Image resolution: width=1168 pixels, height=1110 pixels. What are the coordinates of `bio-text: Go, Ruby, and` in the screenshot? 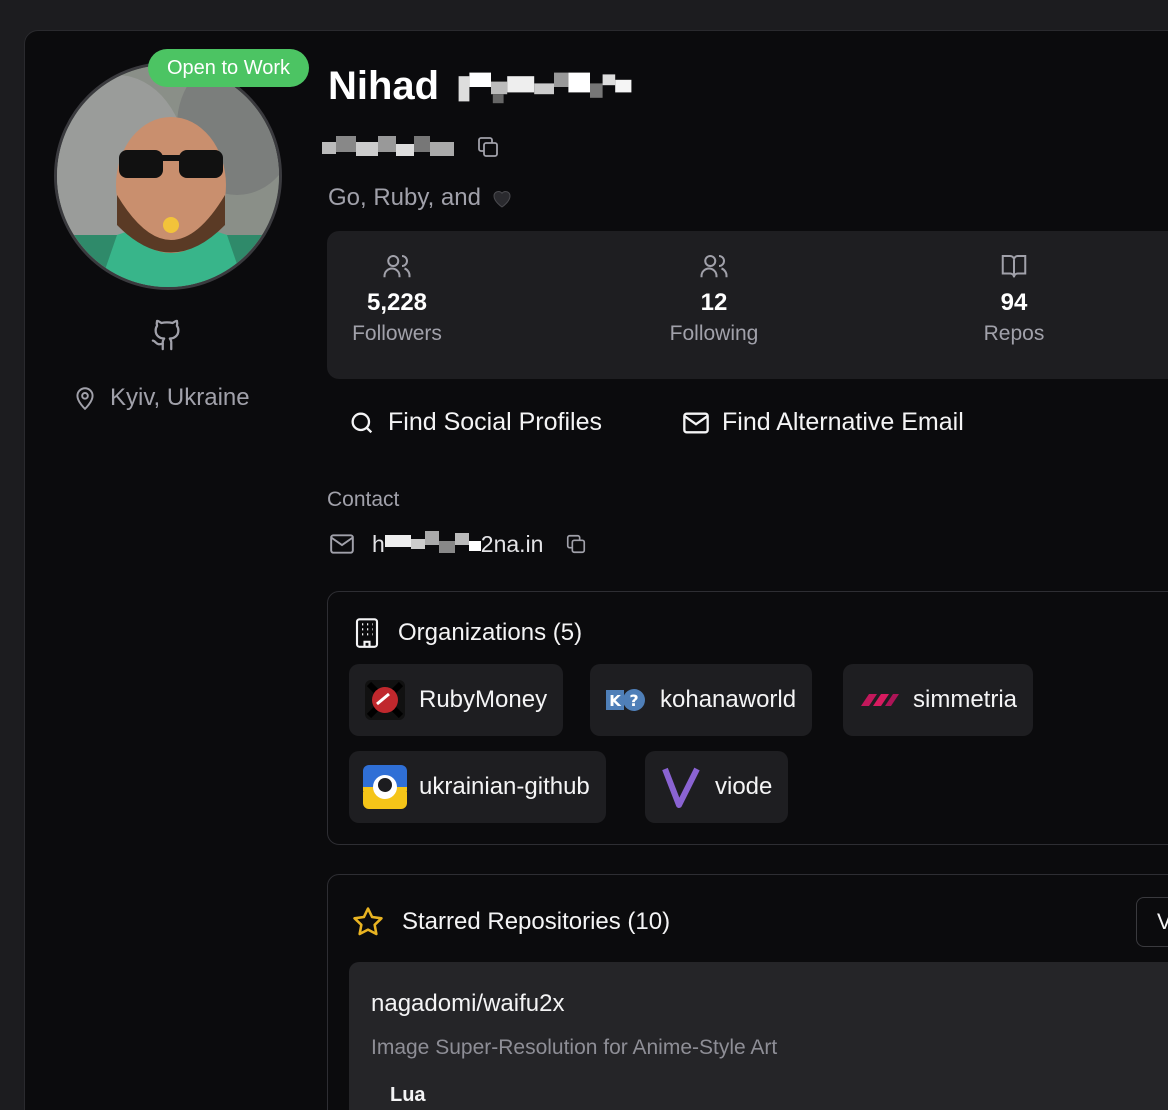 It's located at (404, 197).